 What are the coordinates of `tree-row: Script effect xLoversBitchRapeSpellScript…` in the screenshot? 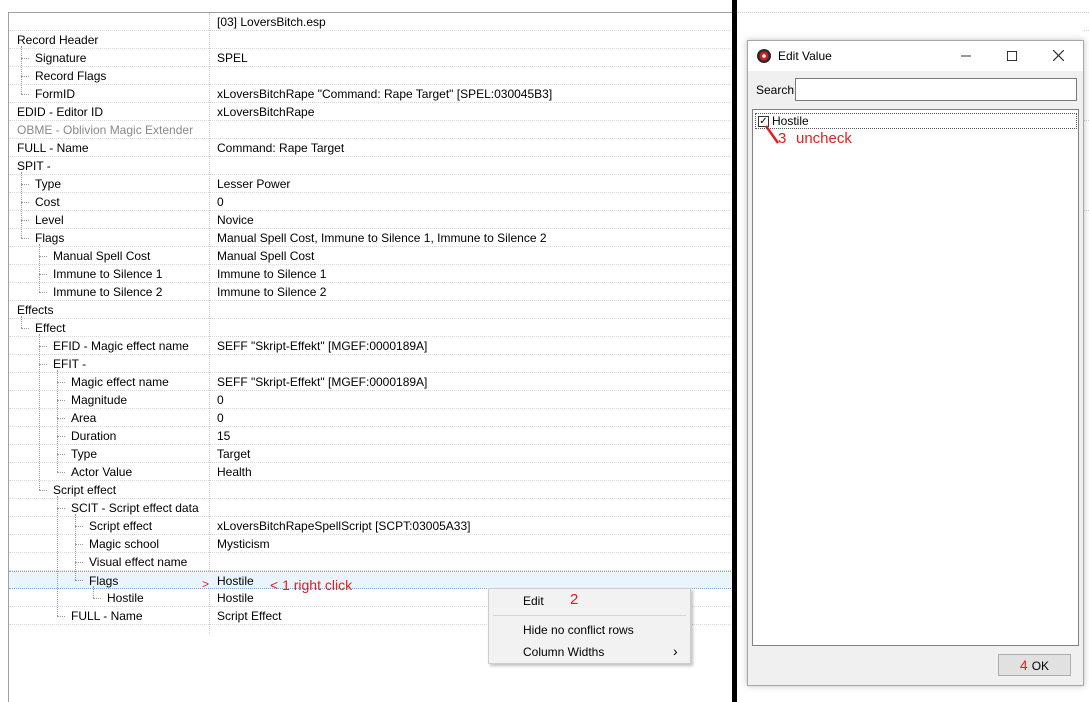 It's located at (370, 526).